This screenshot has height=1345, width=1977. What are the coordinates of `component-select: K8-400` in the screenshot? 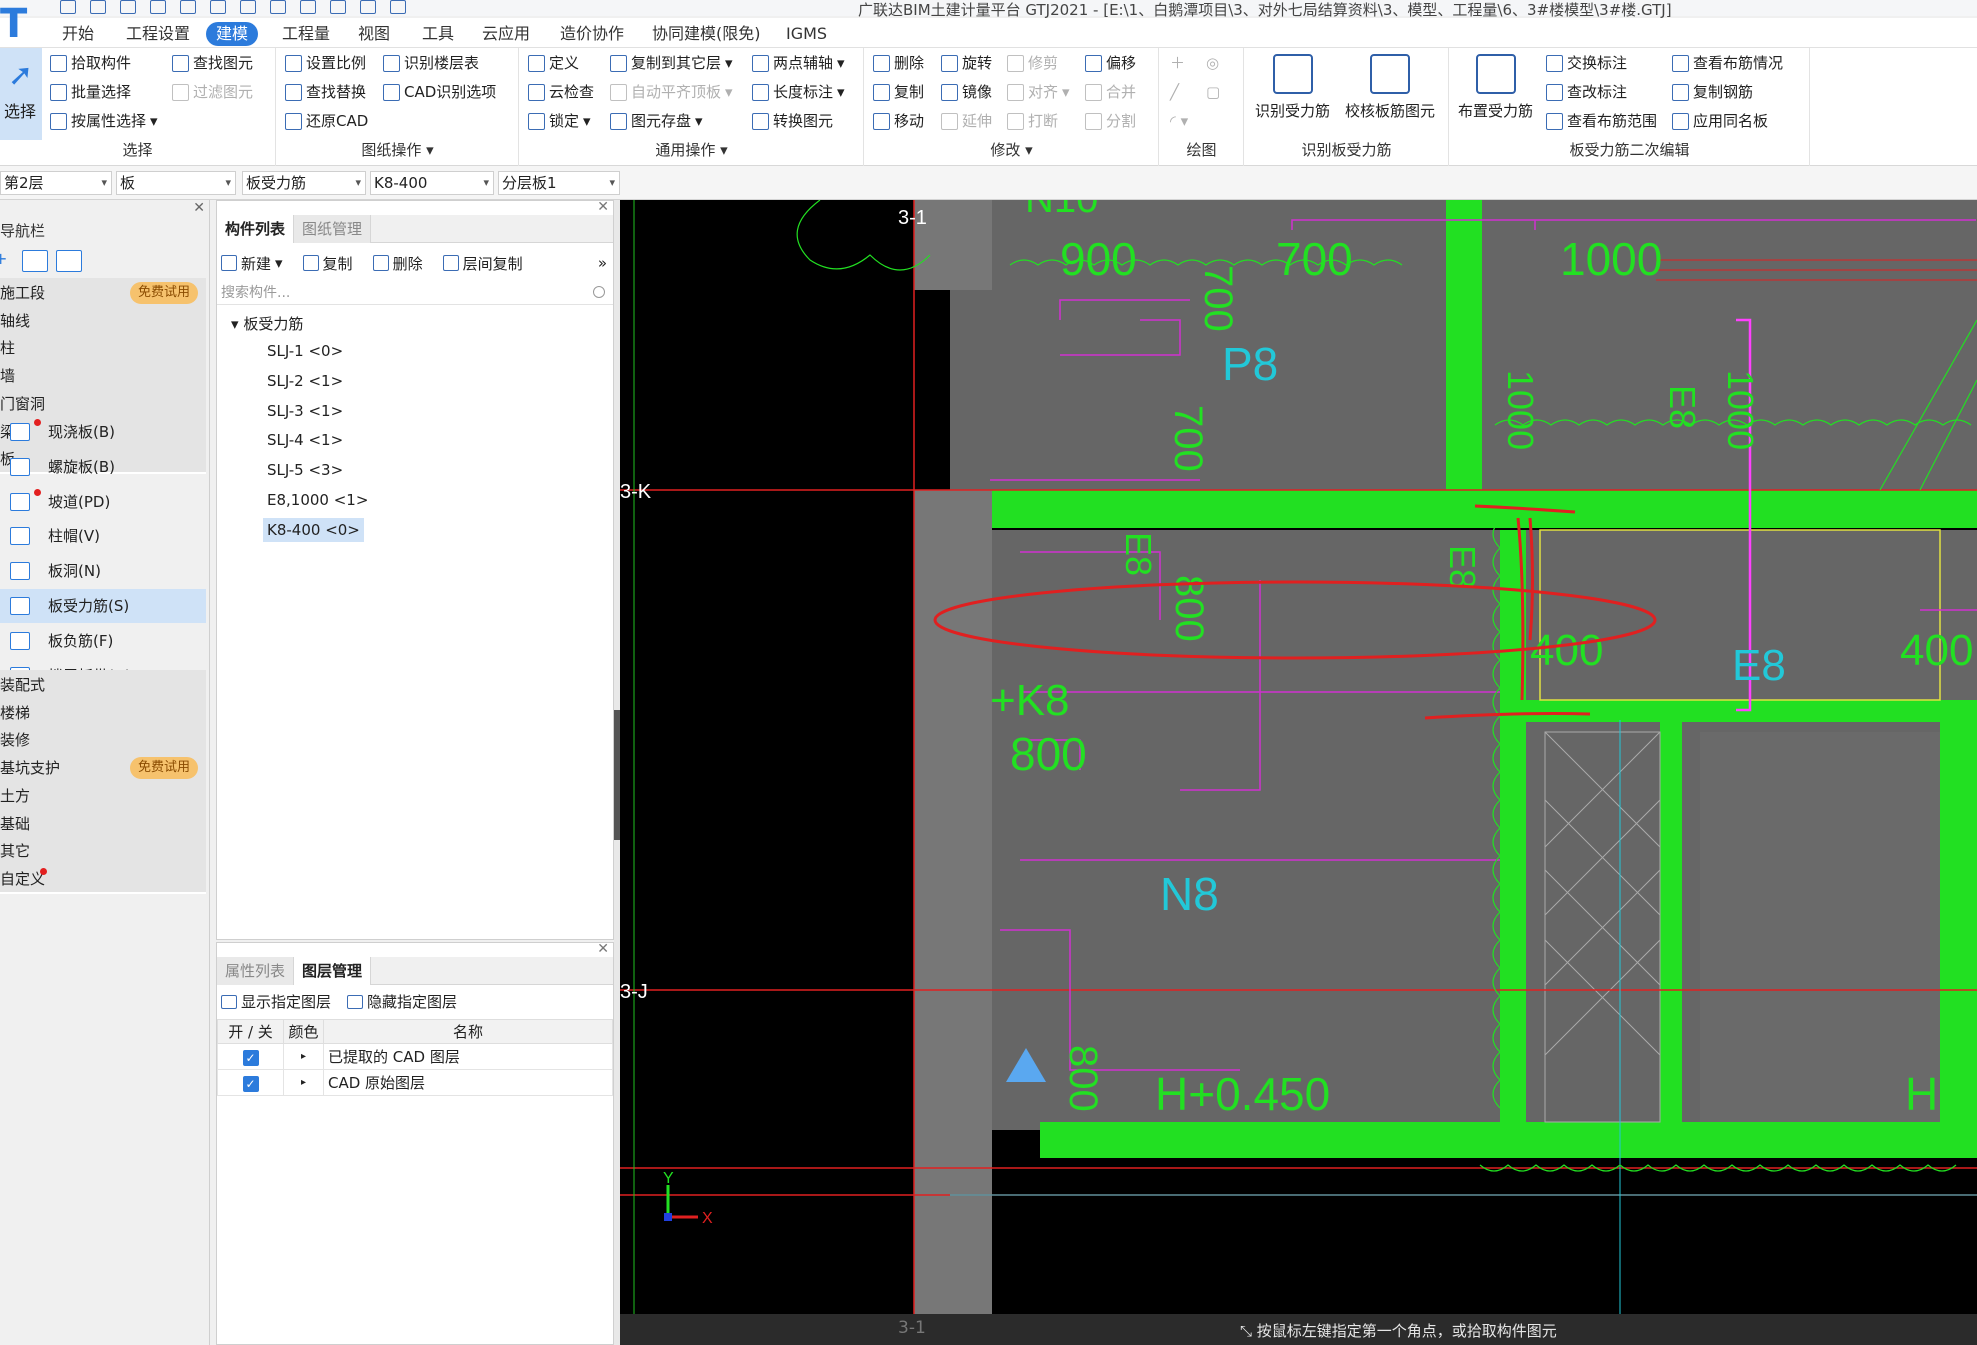 It's located at (432, 183).